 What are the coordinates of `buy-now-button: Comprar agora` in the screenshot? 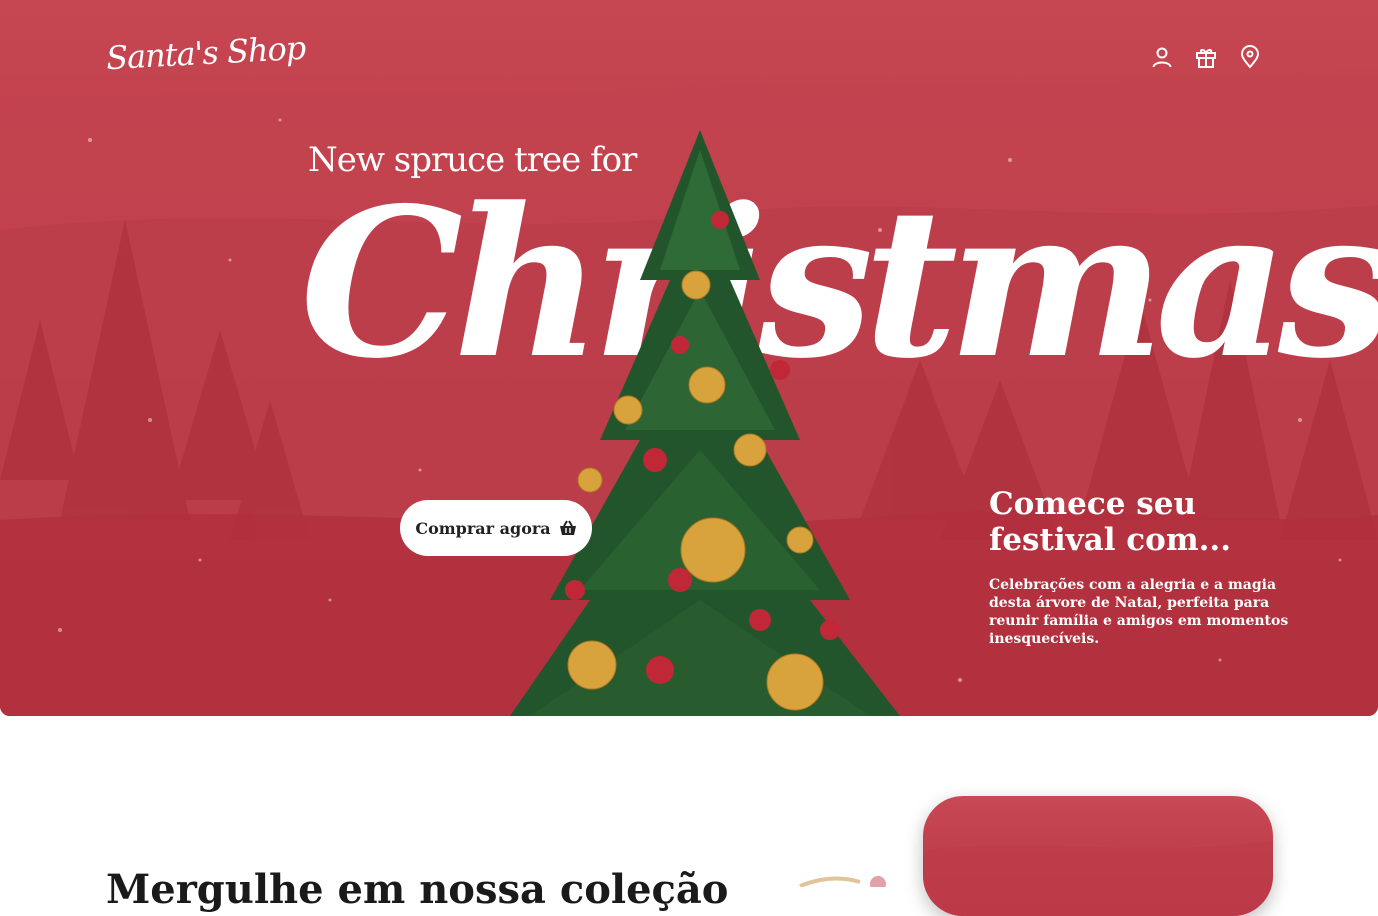 It's located at (496, 528).